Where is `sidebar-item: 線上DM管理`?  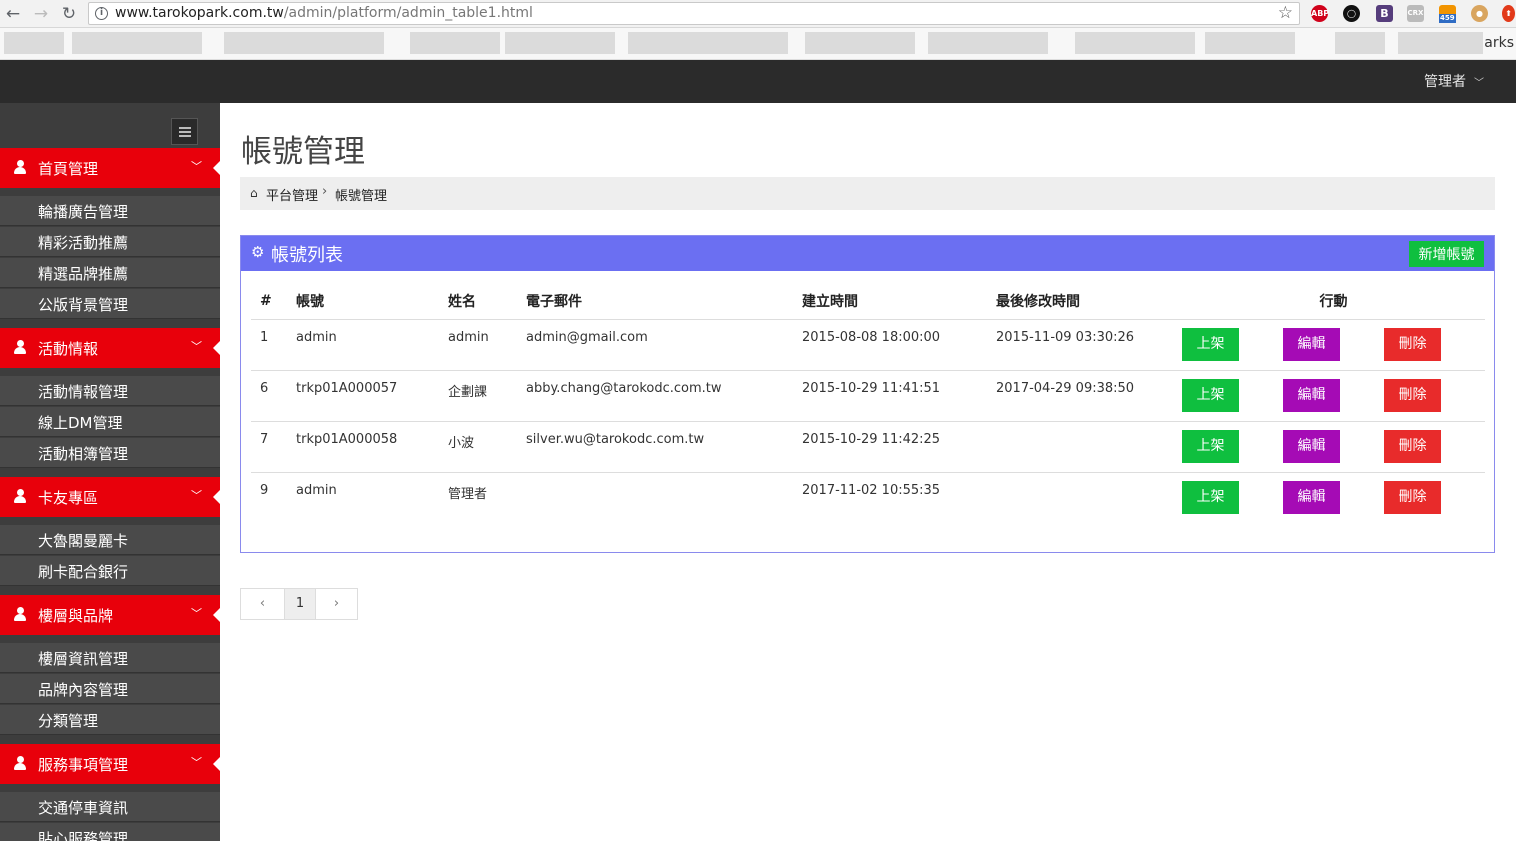 sidebar-item: 線上DM管理 is located at coordinates (110, 422).